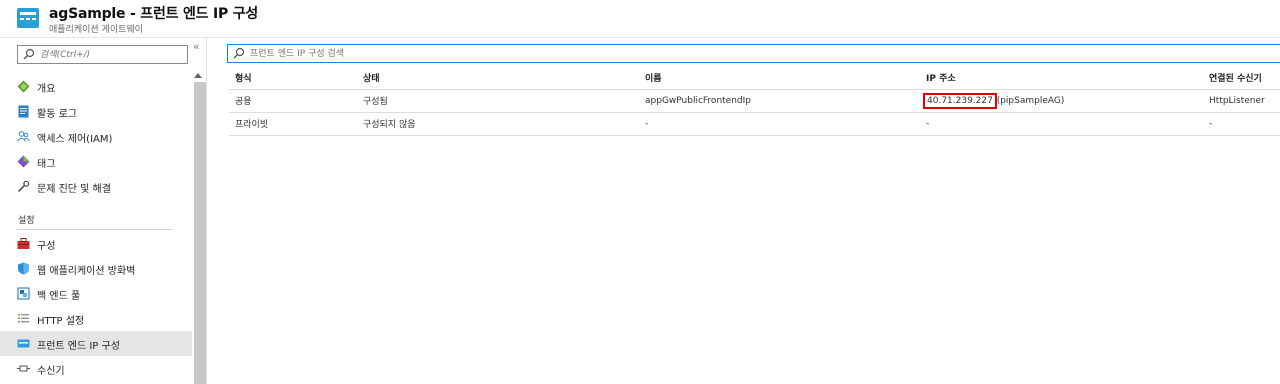  I want to click on sidebar-item-configuration: 구성, so click(96, 243).